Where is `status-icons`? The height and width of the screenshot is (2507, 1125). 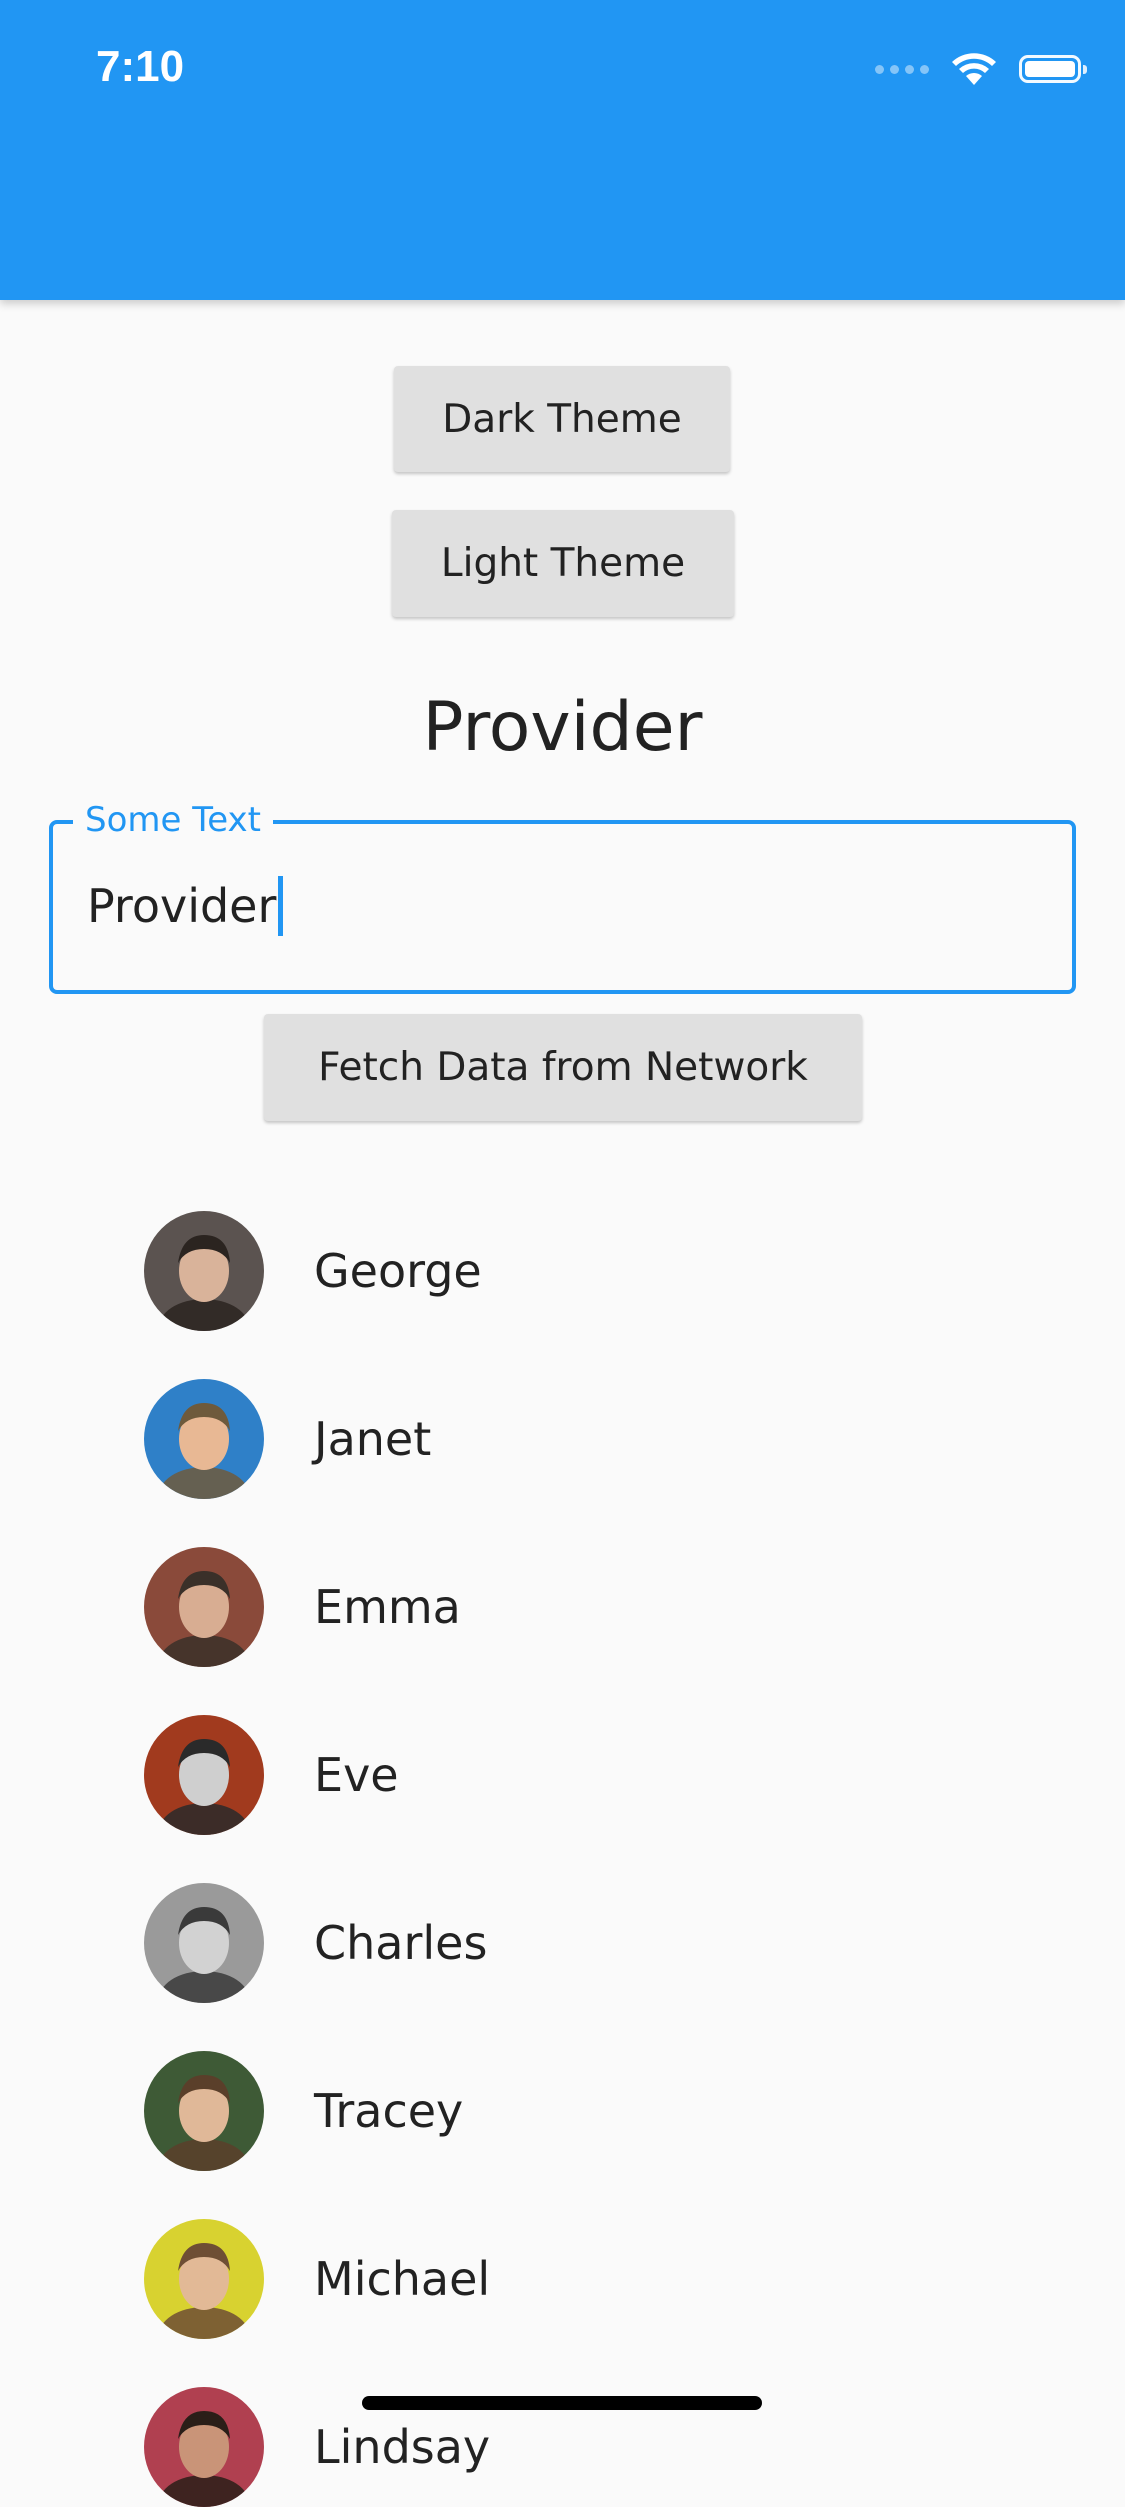 status-icons is located at coordinates (981, 69).